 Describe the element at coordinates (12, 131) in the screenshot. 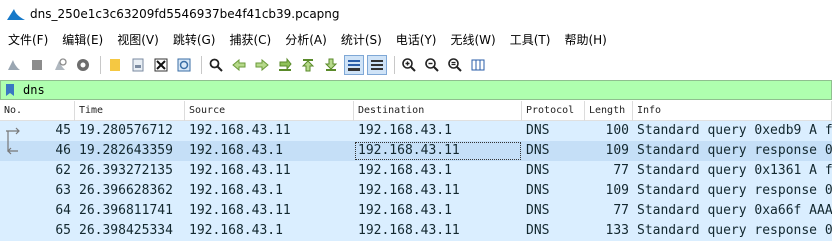

I see `related-request-icon` at that location.